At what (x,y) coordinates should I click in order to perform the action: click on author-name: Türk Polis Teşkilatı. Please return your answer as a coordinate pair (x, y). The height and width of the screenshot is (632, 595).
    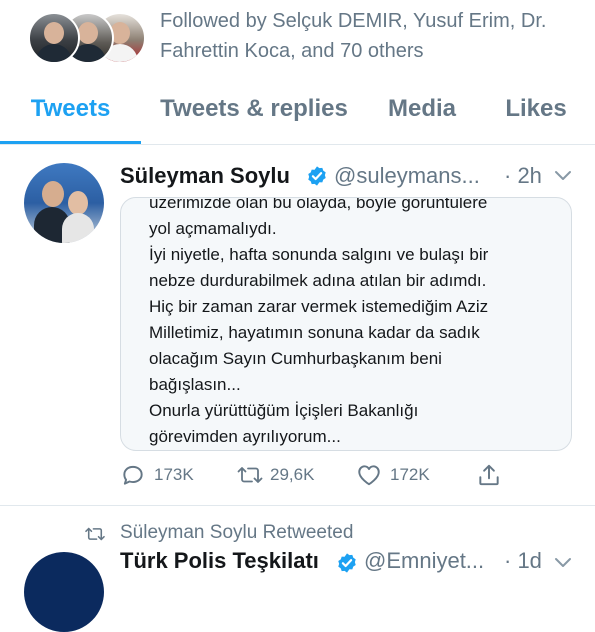
    Looking at the image, I should click on (219, 561).